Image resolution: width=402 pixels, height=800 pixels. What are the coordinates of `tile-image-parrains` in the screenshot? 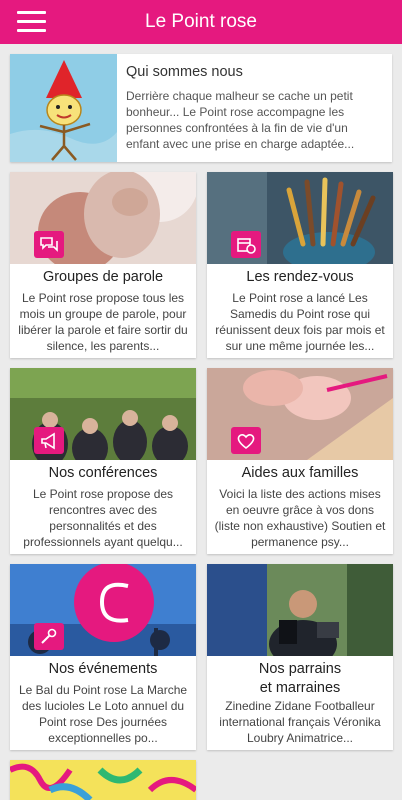 It's located at (300, 610).